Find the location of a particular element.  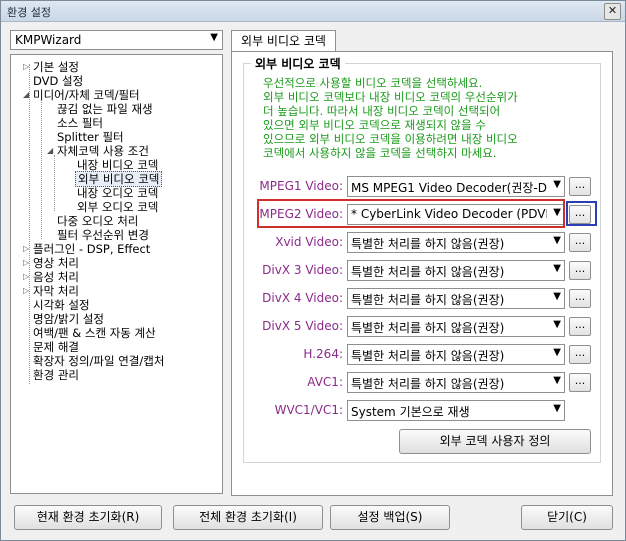

description-line: 외부 비디오 코덱보다 내장 비디오 코덱의 우선순위가 is located at coordinates (390, 97).